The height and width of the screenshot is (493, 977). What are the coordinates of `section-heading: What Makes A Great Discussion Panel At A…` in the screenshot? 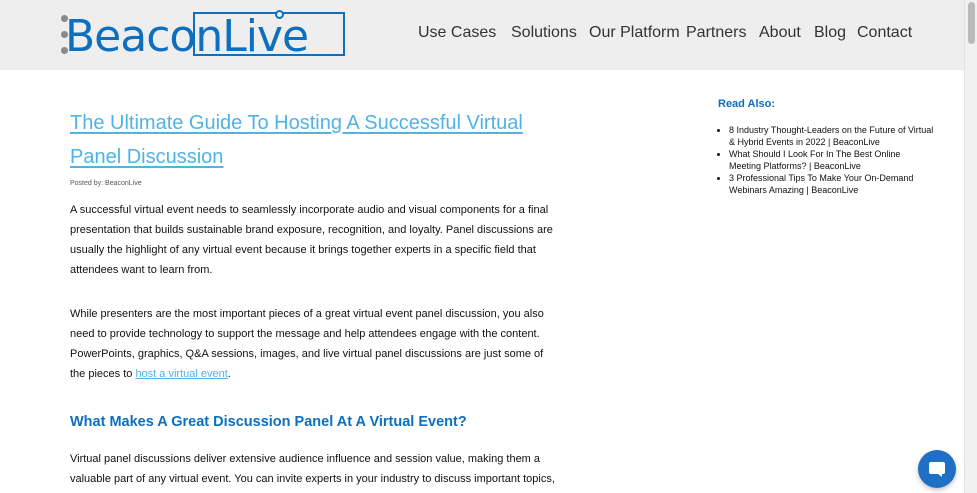 It's located at (268, 422).